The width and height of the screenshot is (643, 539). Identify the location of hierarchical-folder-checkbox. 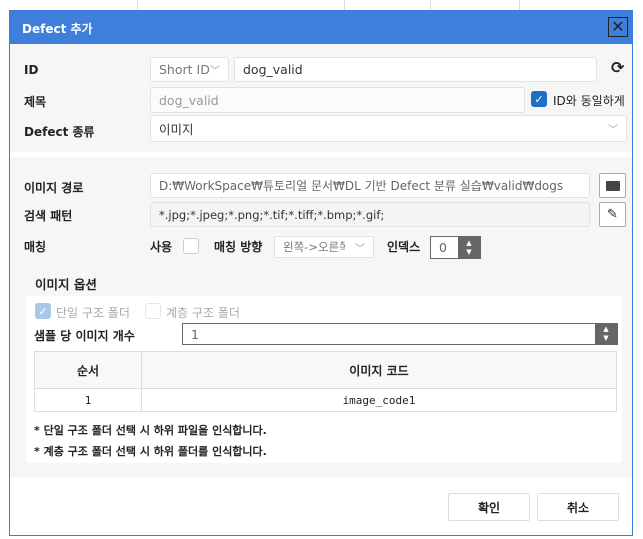
(153, 311).